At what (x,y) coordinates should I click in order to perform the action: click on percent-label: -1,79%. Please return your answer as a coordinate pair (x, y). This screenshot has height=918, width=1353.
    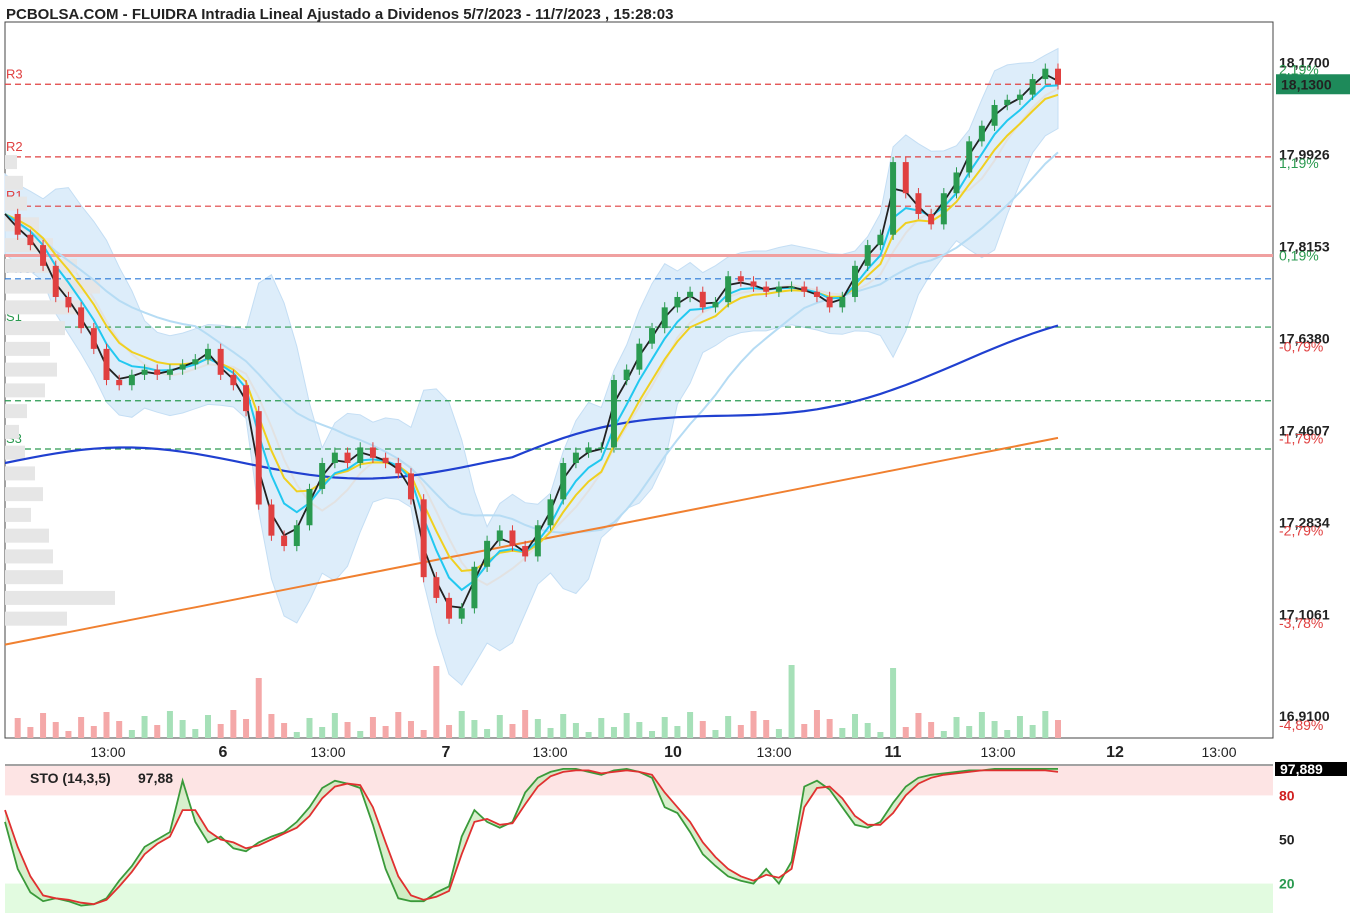
    Looking at the image, I should click on (1301, 439).